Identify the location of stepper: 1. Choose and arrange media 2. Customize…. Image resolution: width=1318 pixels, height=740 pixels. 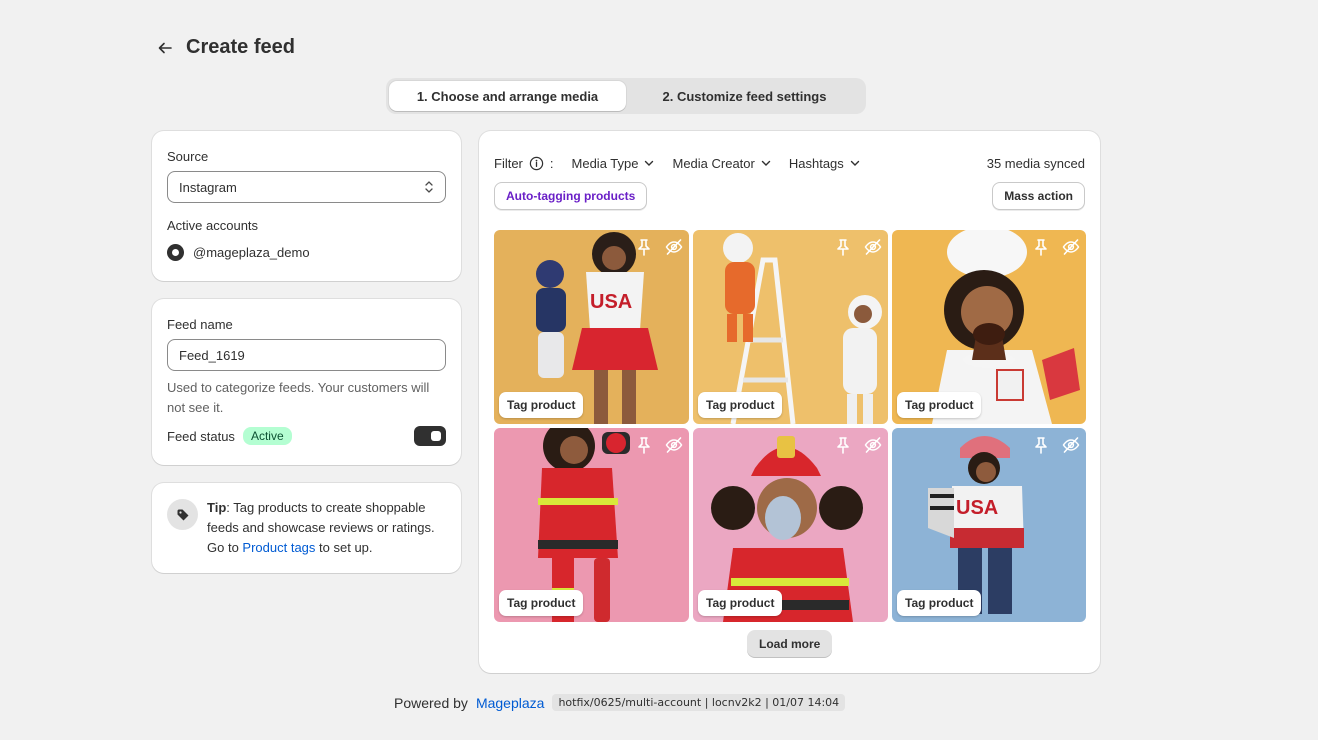
(626, 96).